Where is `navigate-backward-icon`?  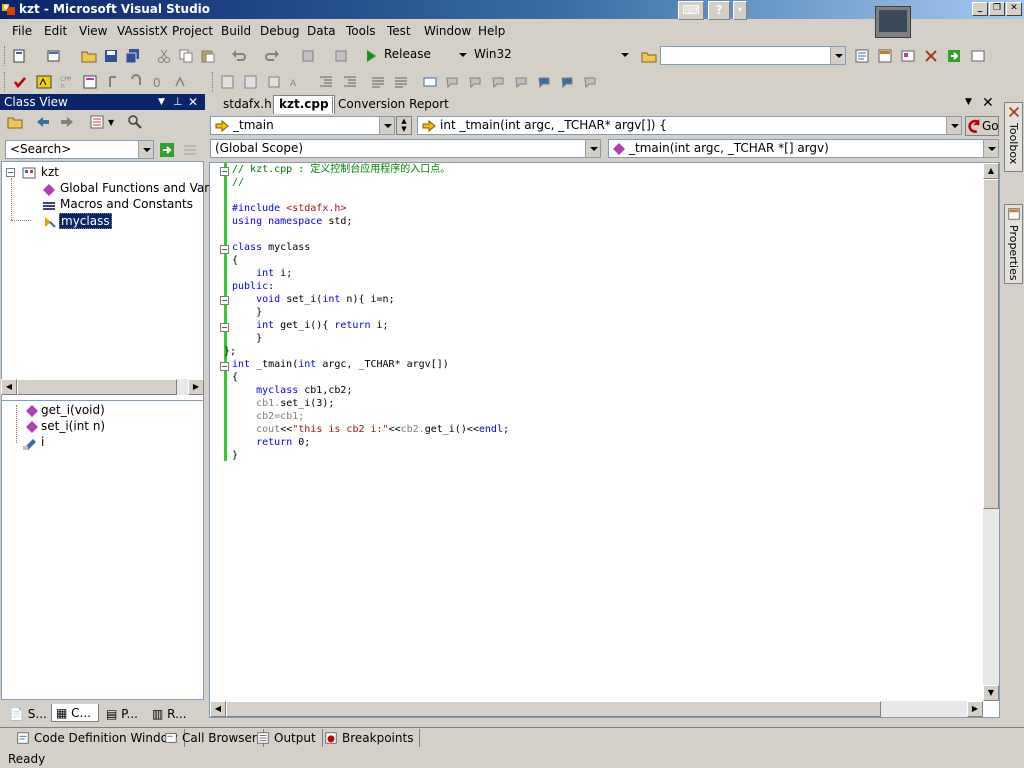 navigate-backward-icon is located at coordinates (308, 56).